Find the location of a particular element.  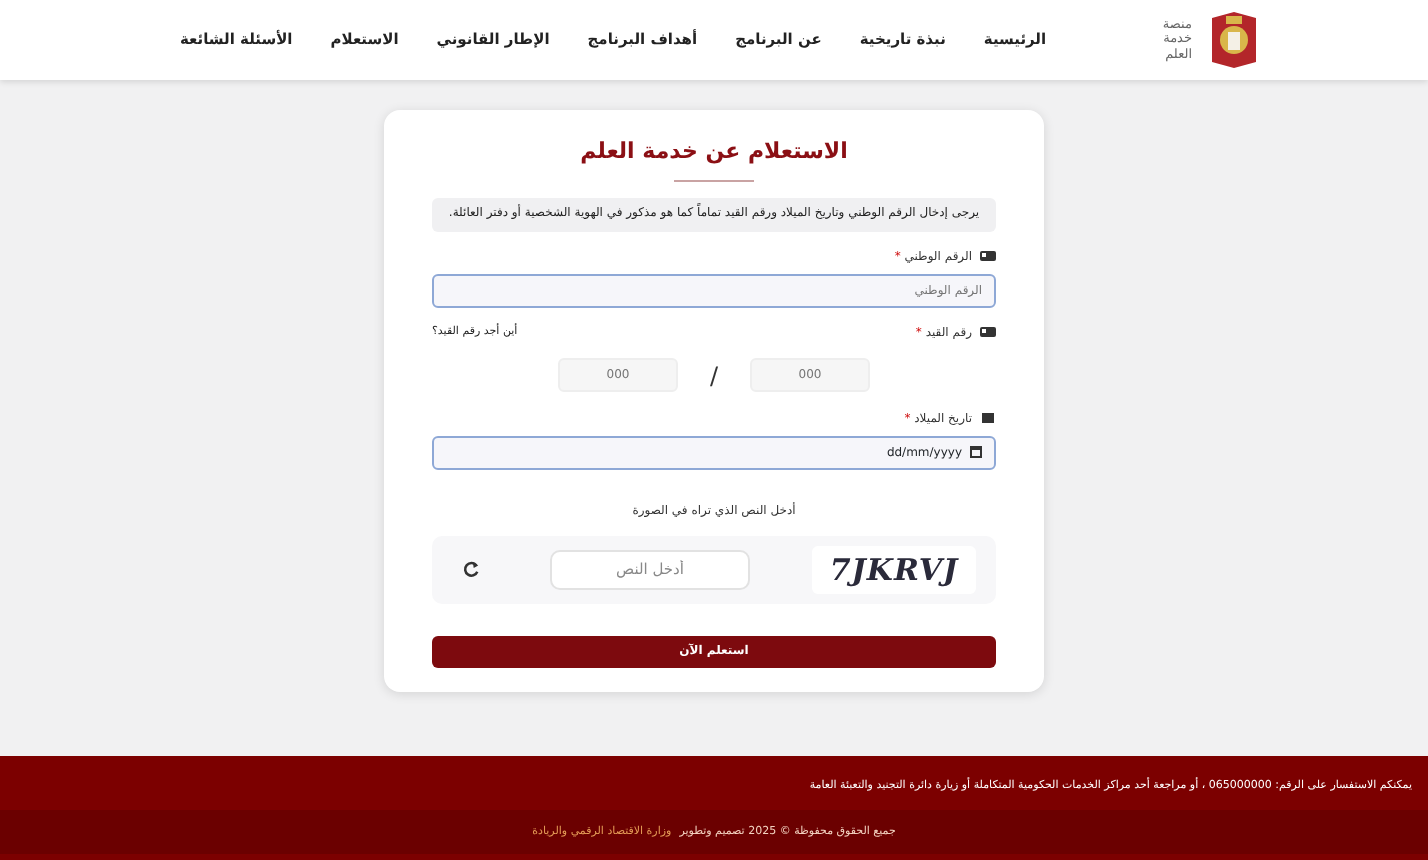

refresh-icon is located at coordinates (470, 569).